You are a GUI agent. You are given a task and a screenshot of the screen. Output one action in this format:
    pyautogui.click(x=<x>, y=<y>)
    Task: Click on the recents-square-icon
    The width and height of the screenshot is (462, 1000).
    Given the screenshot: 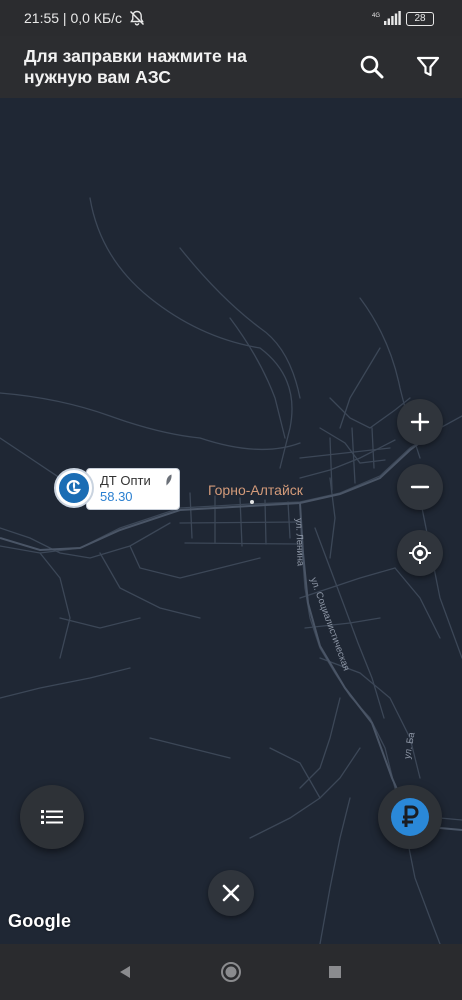 What is the action you would take?
    pyautogui.click(x=335, y=972)
    